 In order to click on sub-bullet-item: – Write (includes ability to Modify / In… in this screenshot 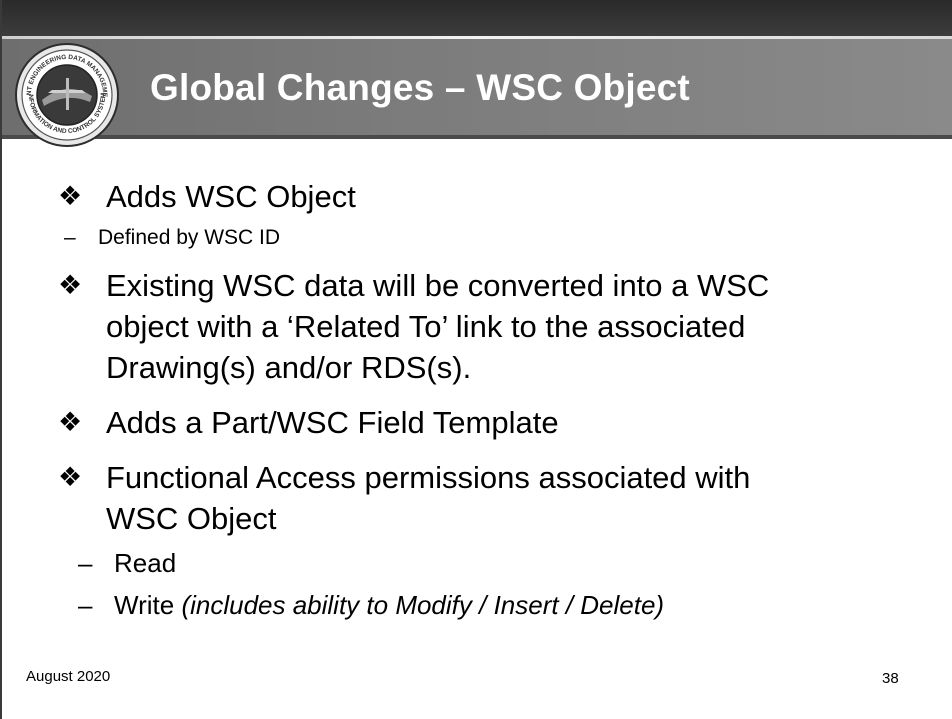, I will do `click(493, 605)`.